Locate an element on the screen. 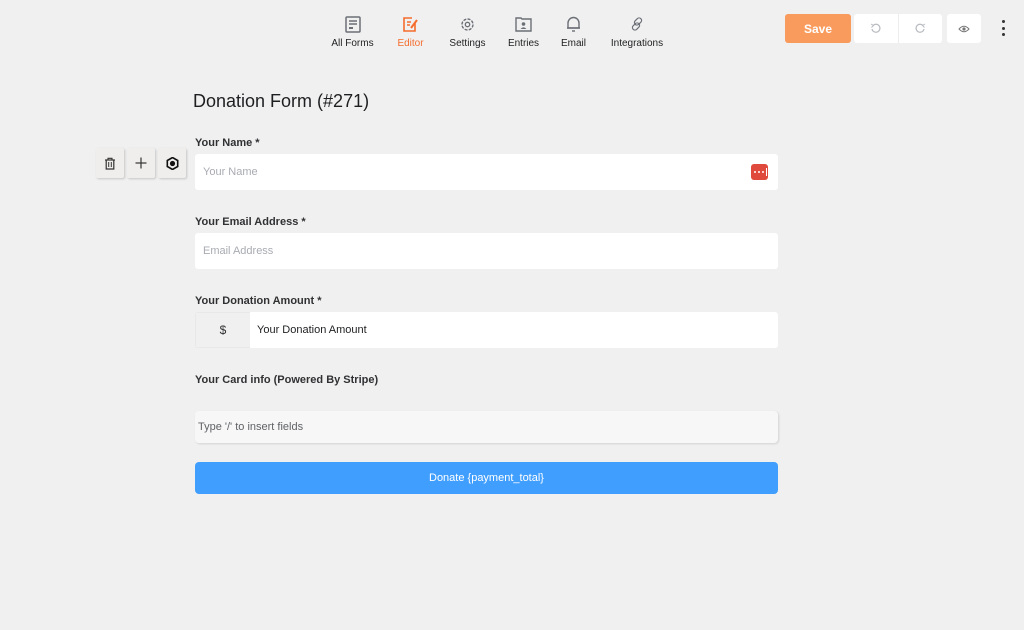 This screenshot has width=1024, height=630. insert-fields-input: Type '/' to insert fields is located at coordinates (486, 427).